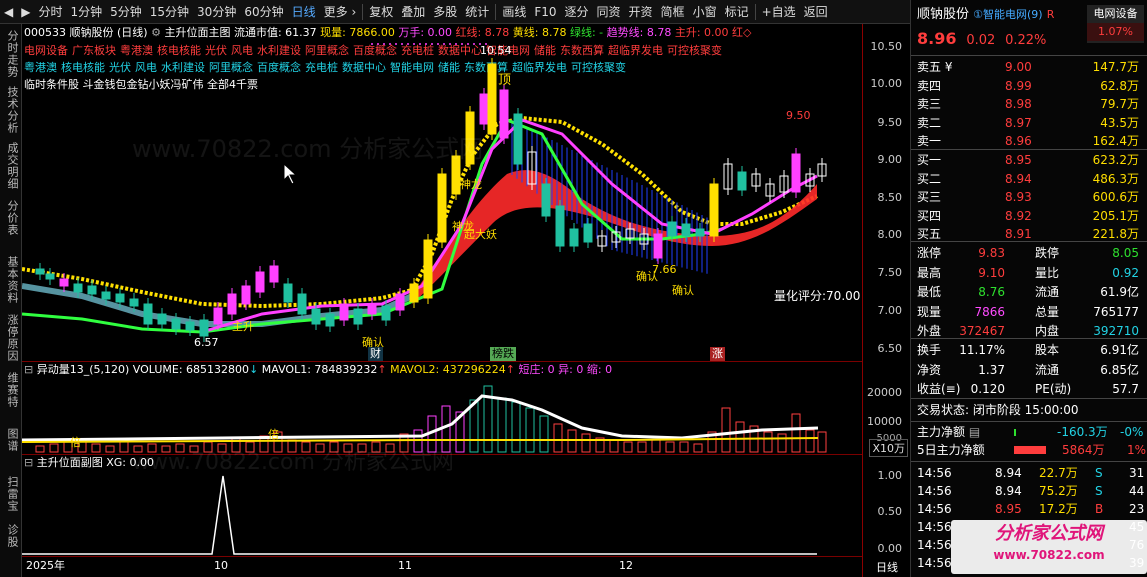  I want to click on sub-panel-title: 主升位面副图, so click(70, 462).